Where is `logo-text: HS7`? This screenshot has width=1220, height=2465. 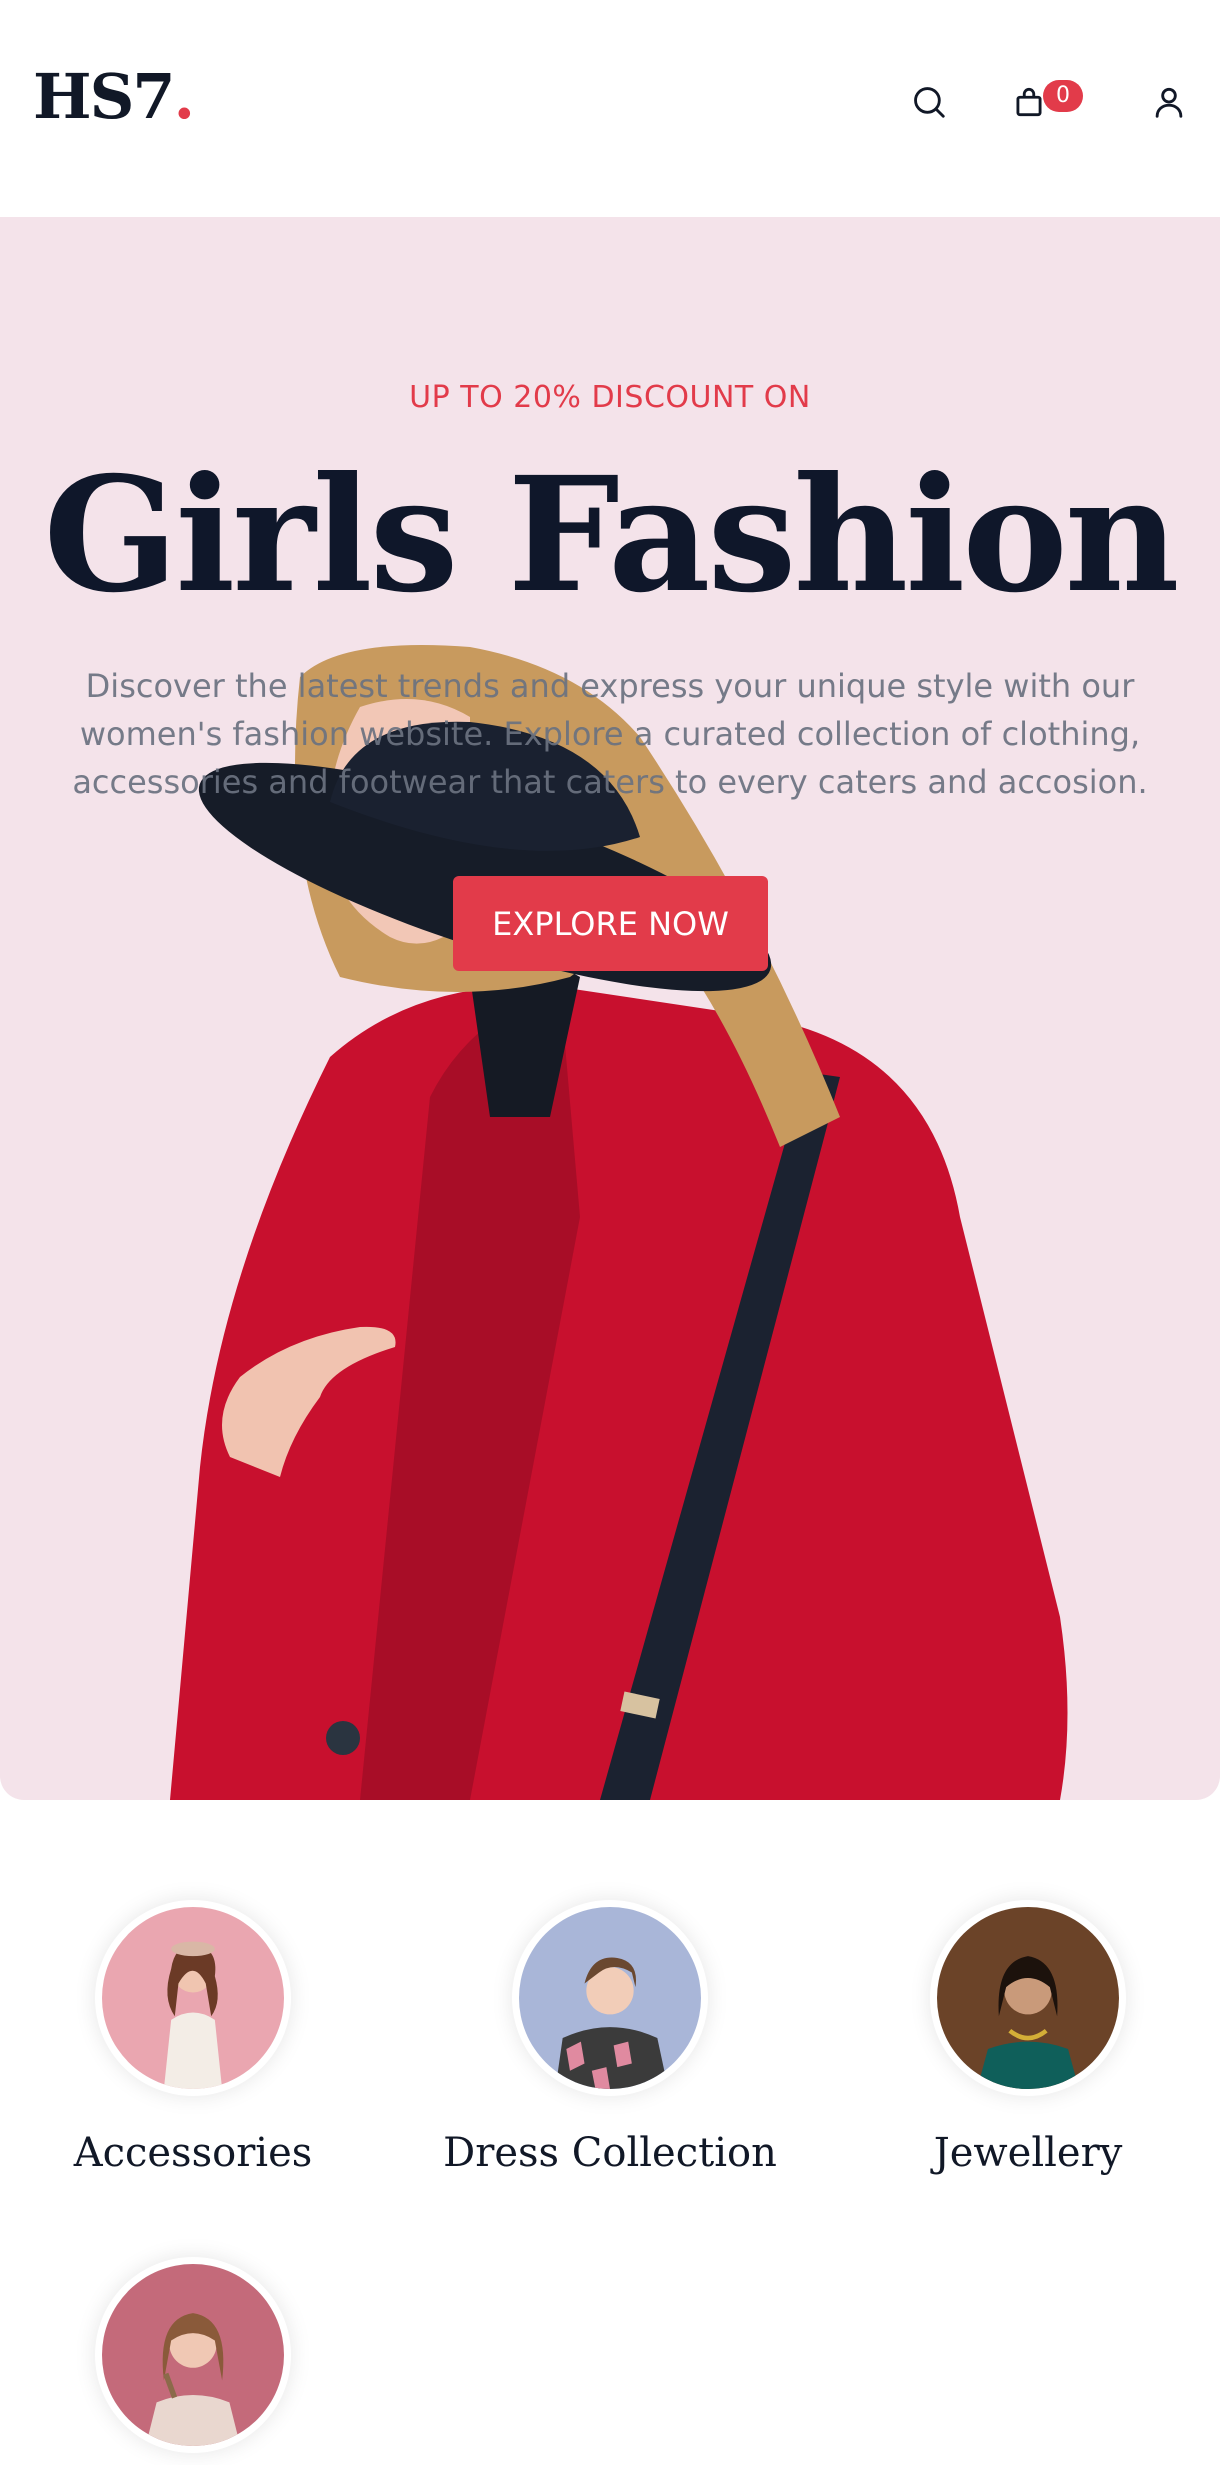
logo-text: HS7 is located at coordinates (104, 96).